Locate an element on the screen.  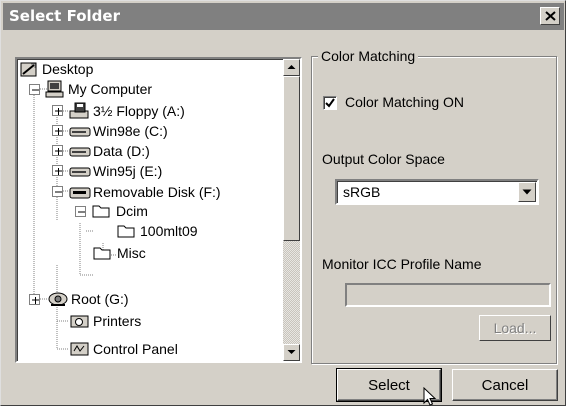
tree-node-label: Control Panel is located at coordinates (135, 349).